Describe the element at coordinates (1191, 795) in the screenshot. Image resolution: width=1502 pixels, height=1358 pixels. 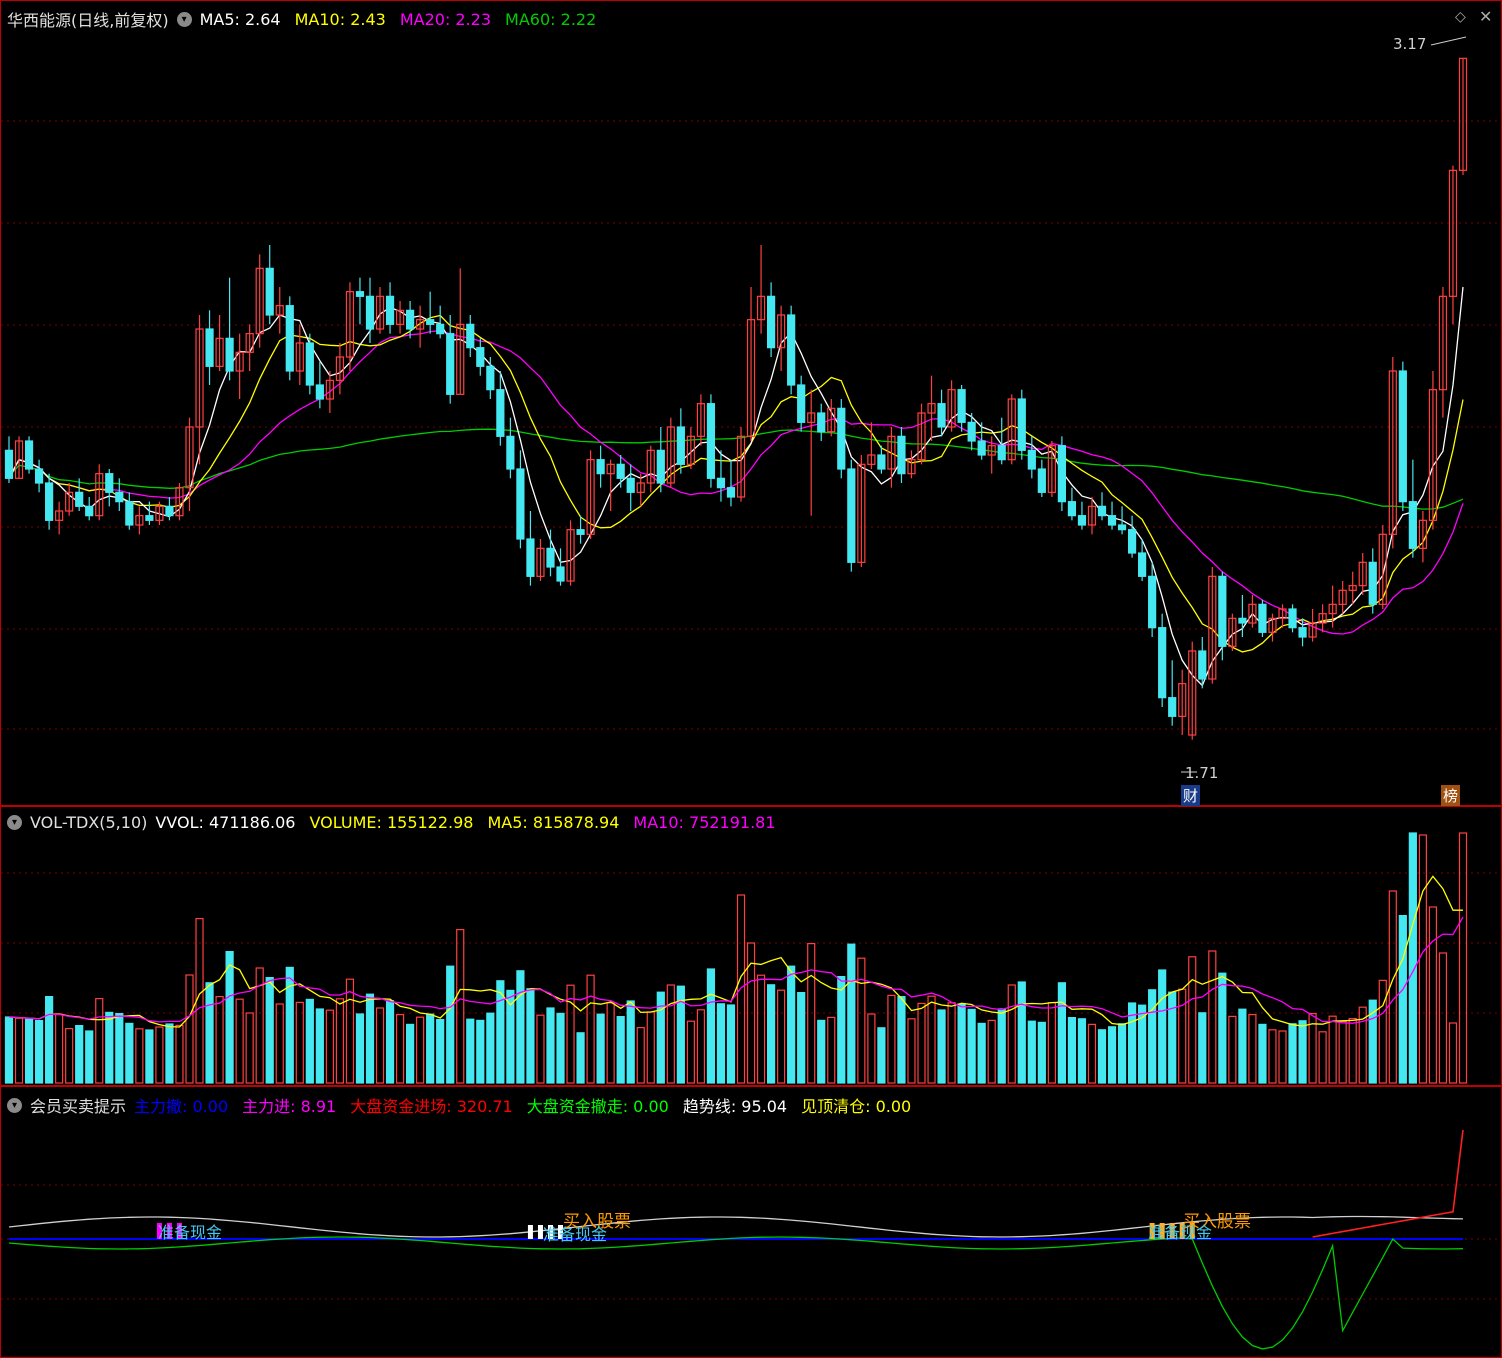
I see `finance-badge: 财` at that location.